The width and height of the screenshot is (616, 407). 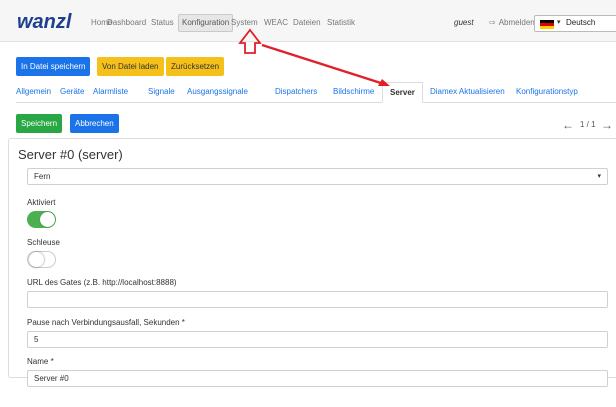 What do you see at coordinates (250, 41) in the screenshot?
I see `up-arrow-annotation-icon` at bounding box center [250, 41].